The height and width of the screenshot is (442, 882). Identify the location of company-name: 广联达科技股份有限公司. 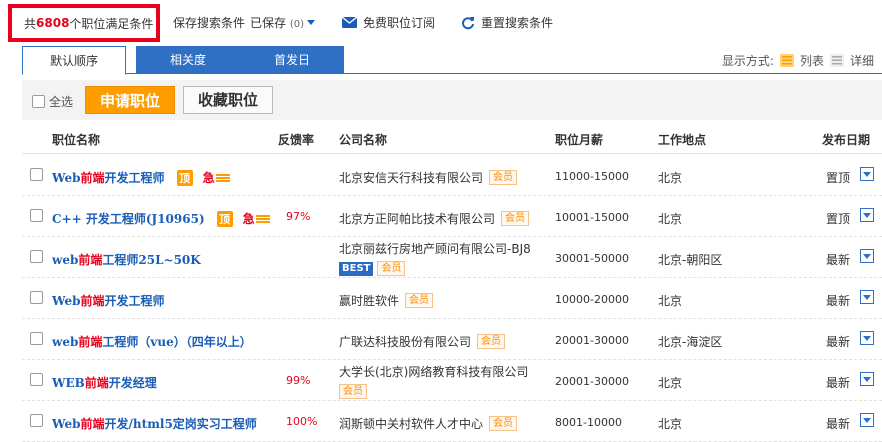
(405, 342).